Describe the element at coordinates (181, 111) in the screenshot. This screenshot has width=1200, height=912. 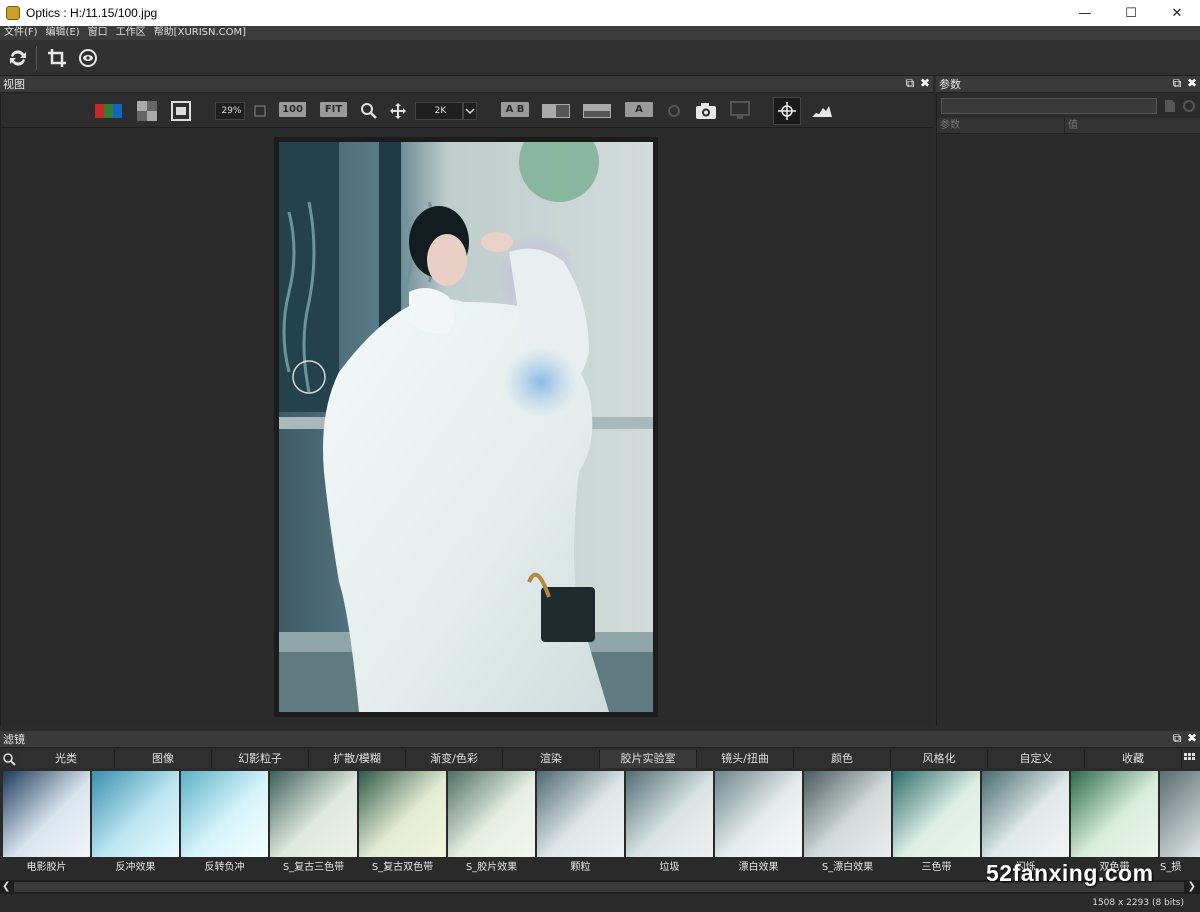
I see `image-frame-icon` at that location.